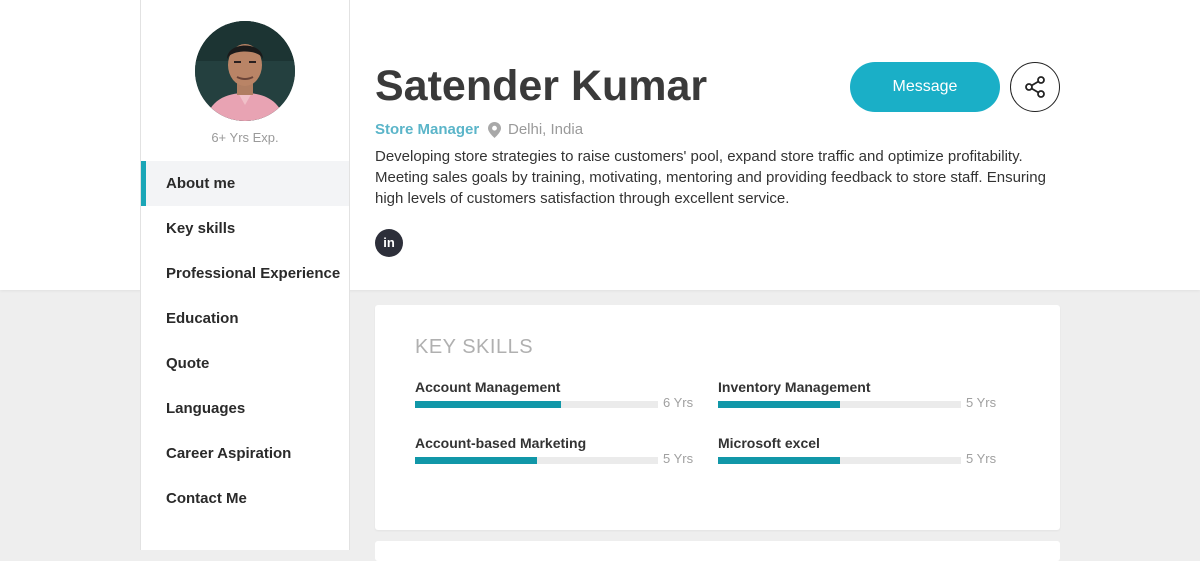 The height and width of the screenshot is (561, 1200). Describe the element at coordinates (245, 363) in the screenshot. I see `nav-item-quote: Quote` at that location.